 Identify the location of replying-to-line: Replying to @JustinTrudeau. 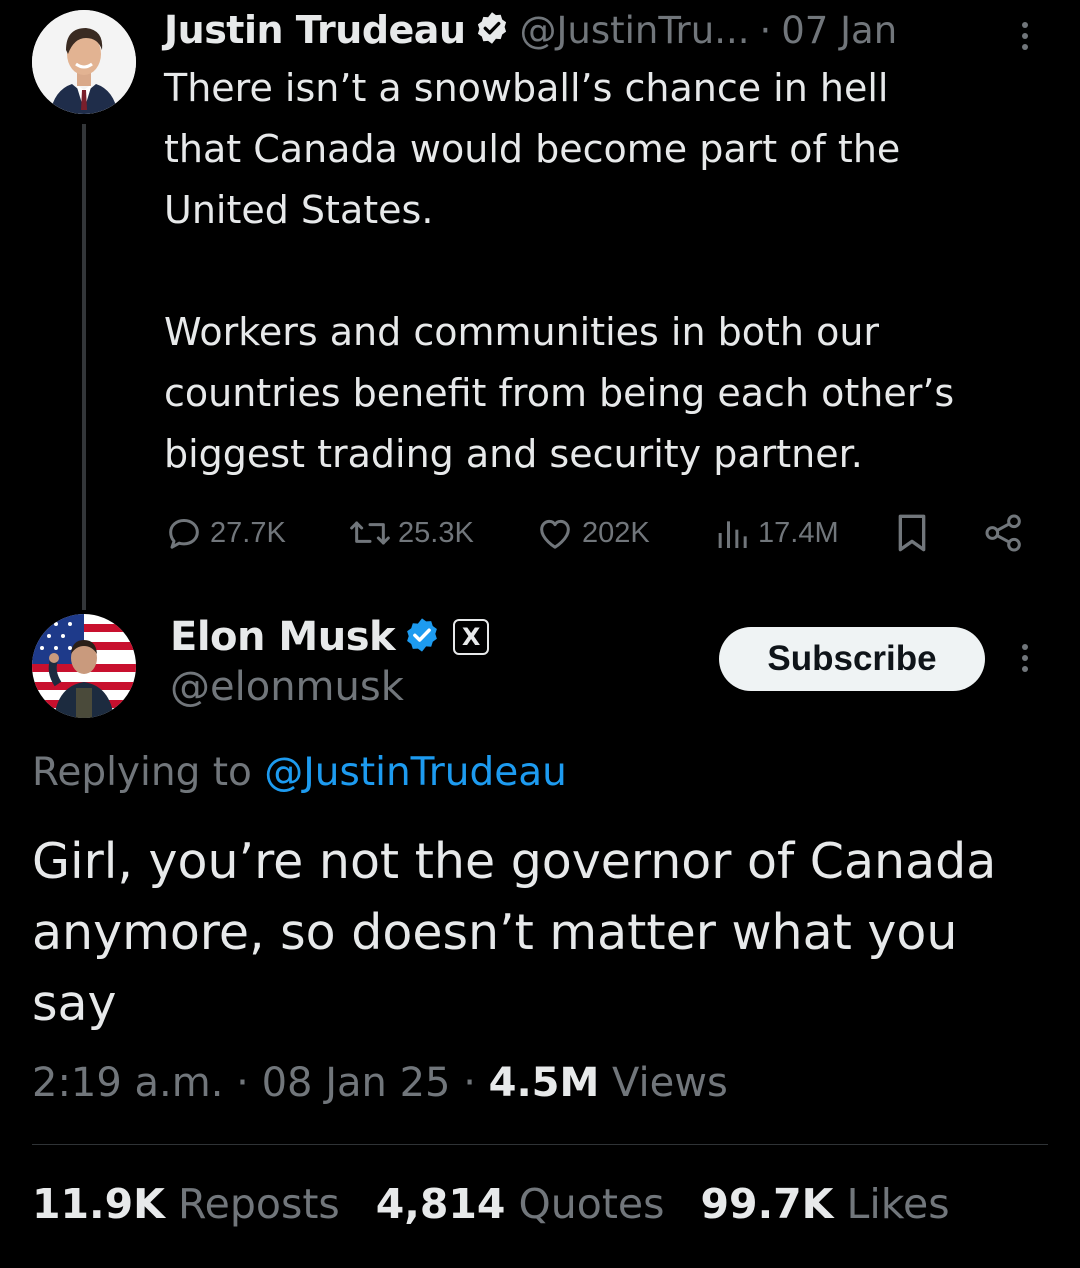
(299, 772).